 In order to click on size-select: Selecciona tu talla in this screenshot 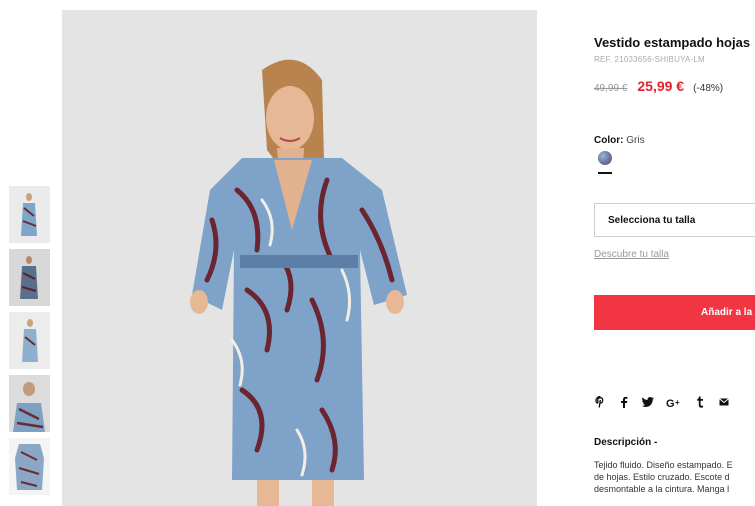, I will do `click(674, 220)`.